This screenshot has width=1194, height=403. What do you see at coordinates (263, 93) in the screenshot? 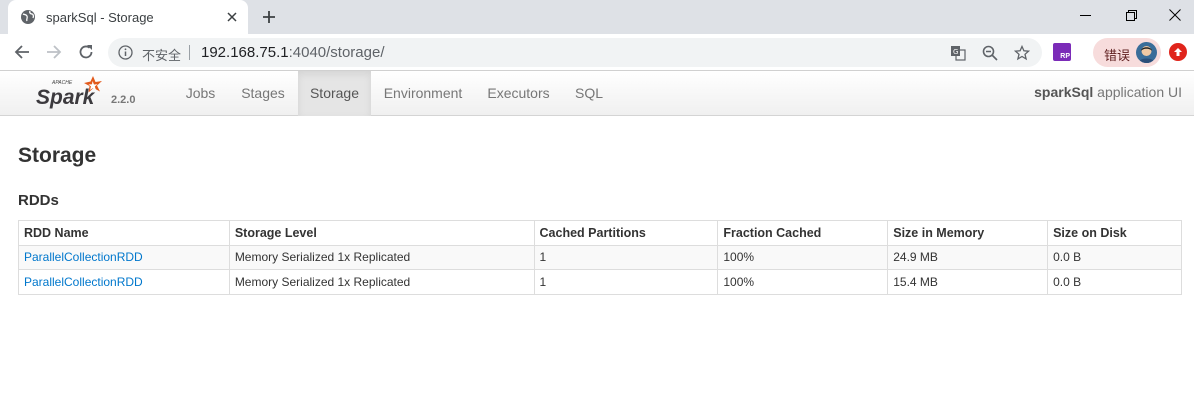
I see `tab-stages: Stages` at bounding box center [263, 93].